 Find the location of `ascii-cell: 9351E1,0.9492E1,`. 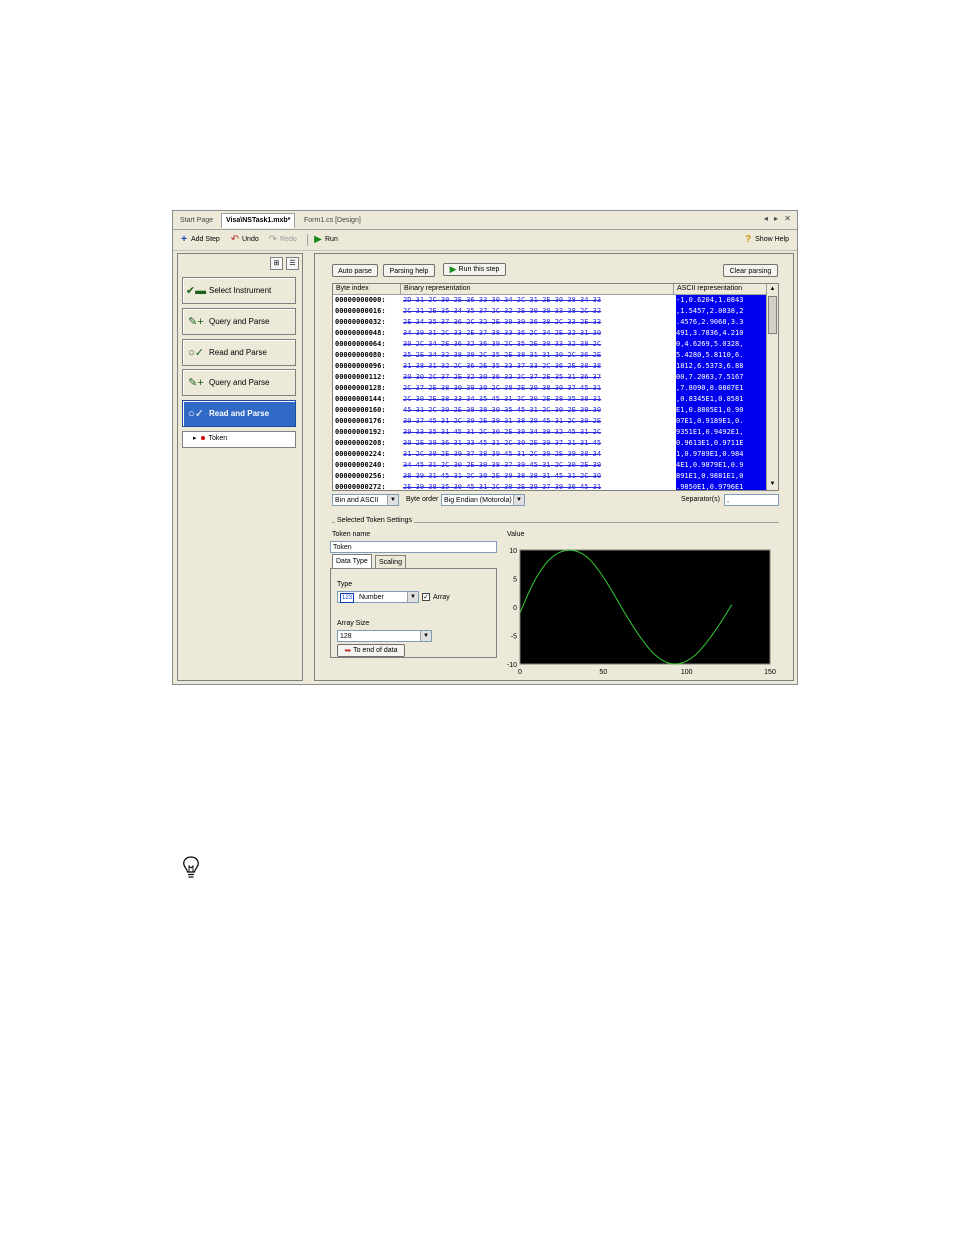

ascii-cell: 9351E1,0.9492E1, is located at coordinates (721, 432).